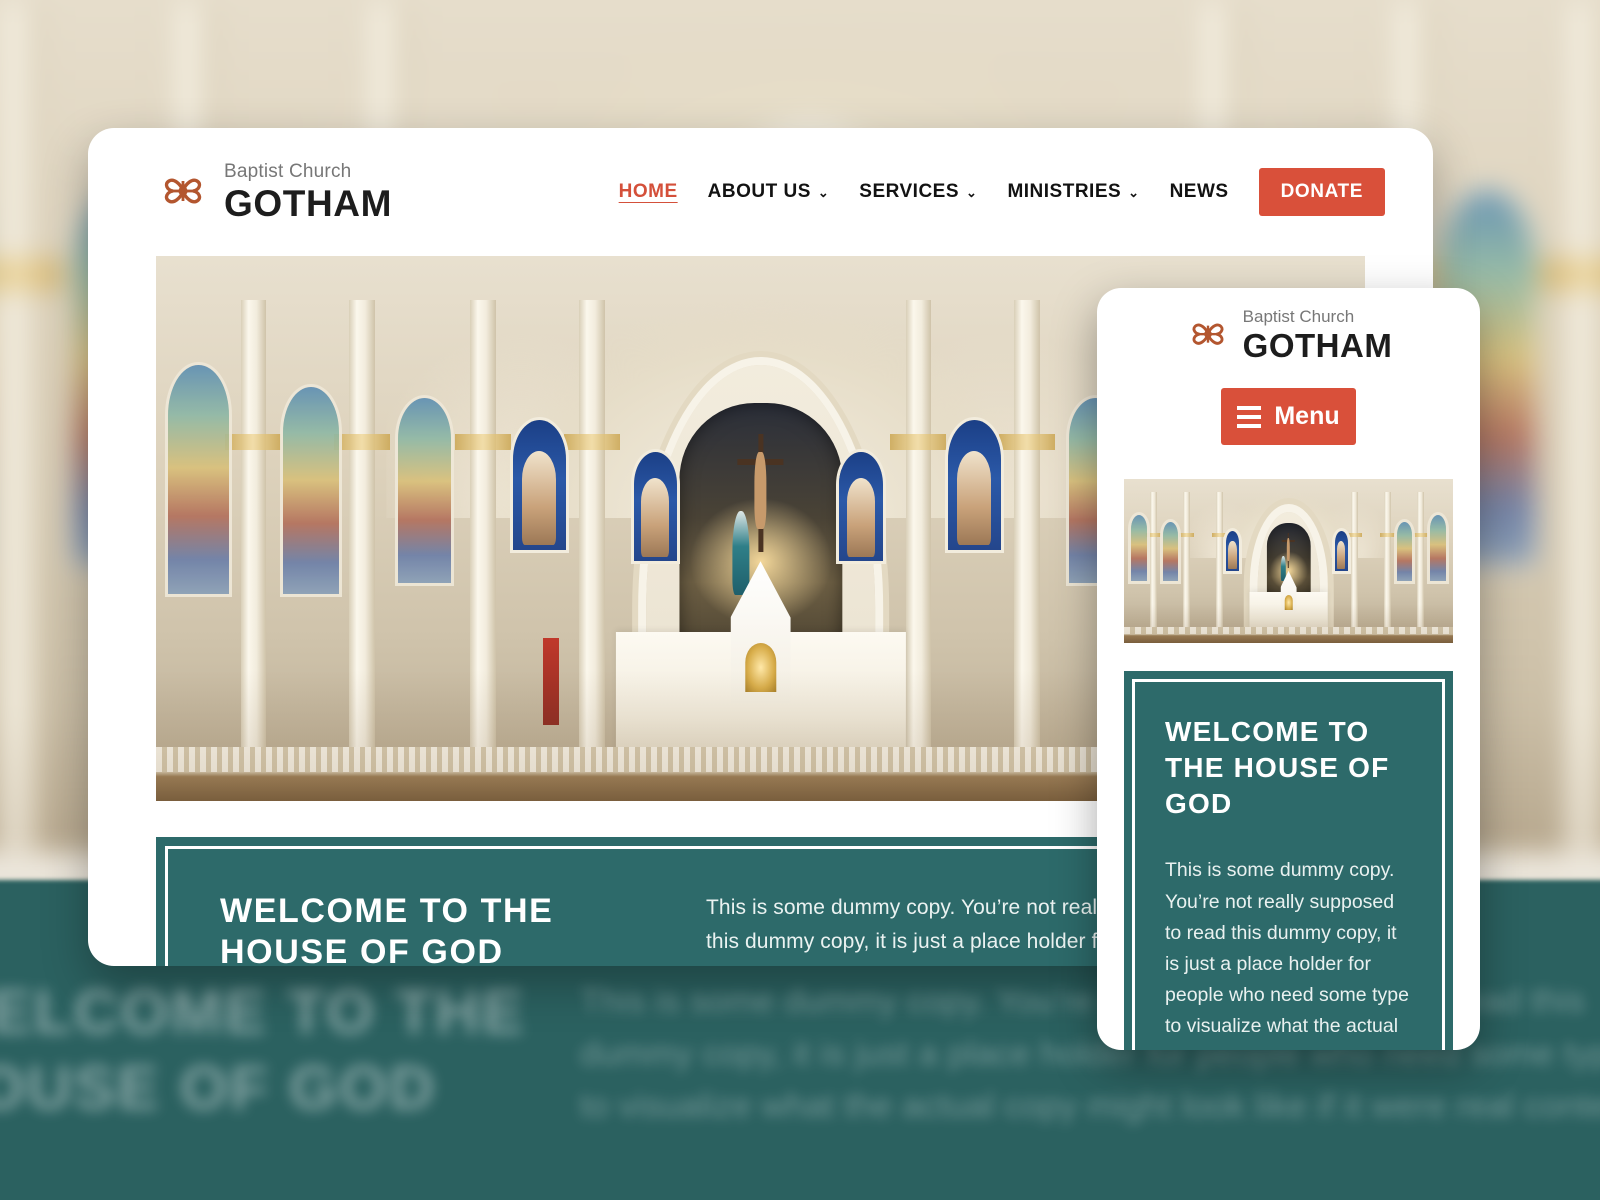 The height and width of the screenshot is (1200, 1600). I want to click on mobile-hero-image, so click(1288, 561).